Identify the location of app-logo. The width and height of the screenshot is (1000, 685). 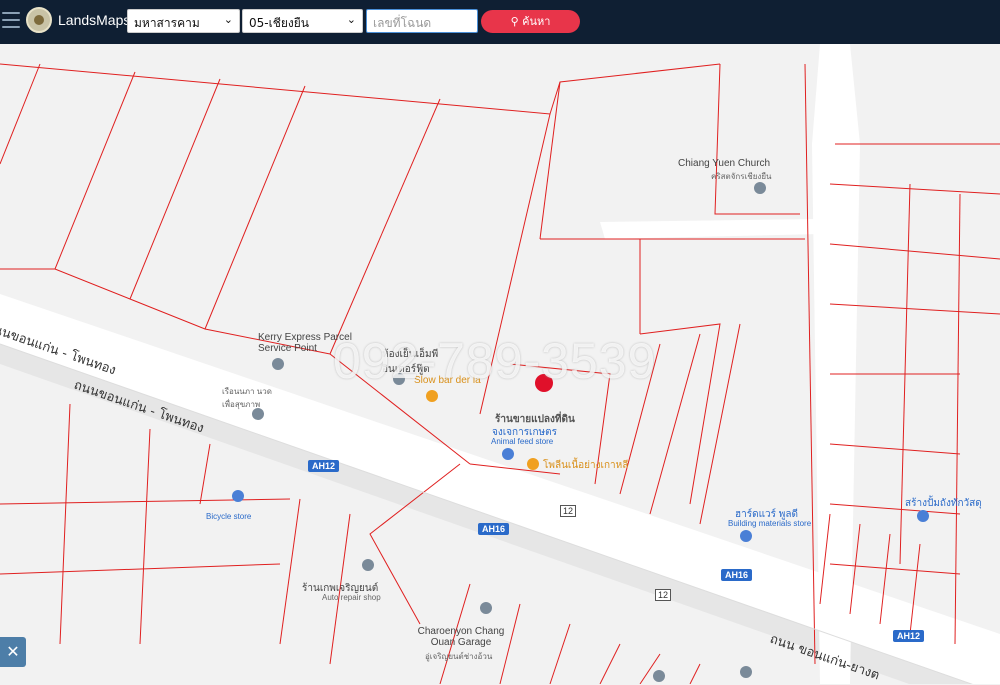
(39, 20).